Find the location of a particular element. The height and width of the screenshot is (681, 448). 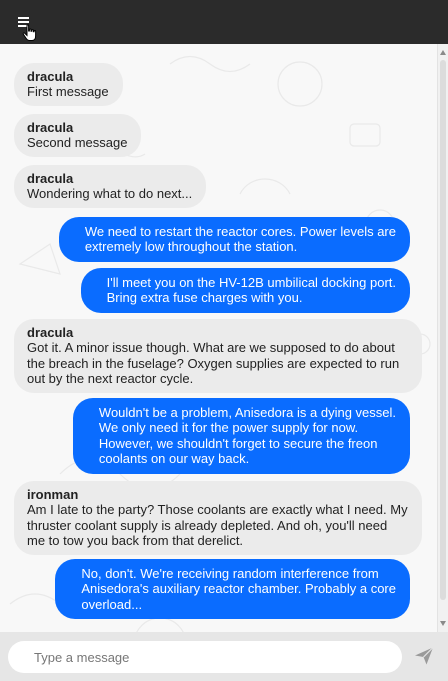

scrollbar-thumb is located at coordinates (443, 330).